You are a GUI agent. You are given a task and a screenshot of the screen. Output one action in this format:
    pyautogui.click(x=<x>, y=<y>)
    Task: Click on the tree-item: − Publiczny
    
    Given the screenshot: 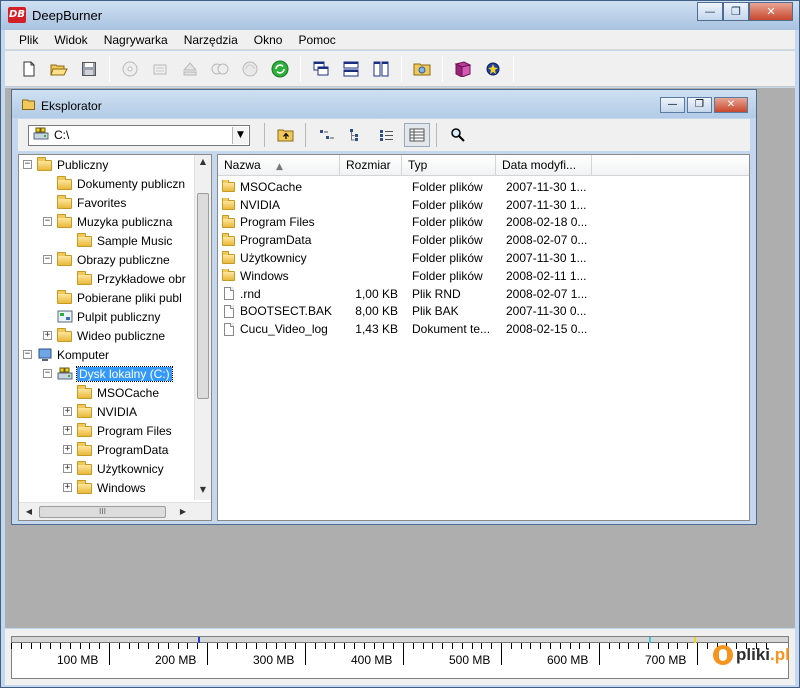 What is the action you would take?
    pyautogui.click(x=63, y=164)
    